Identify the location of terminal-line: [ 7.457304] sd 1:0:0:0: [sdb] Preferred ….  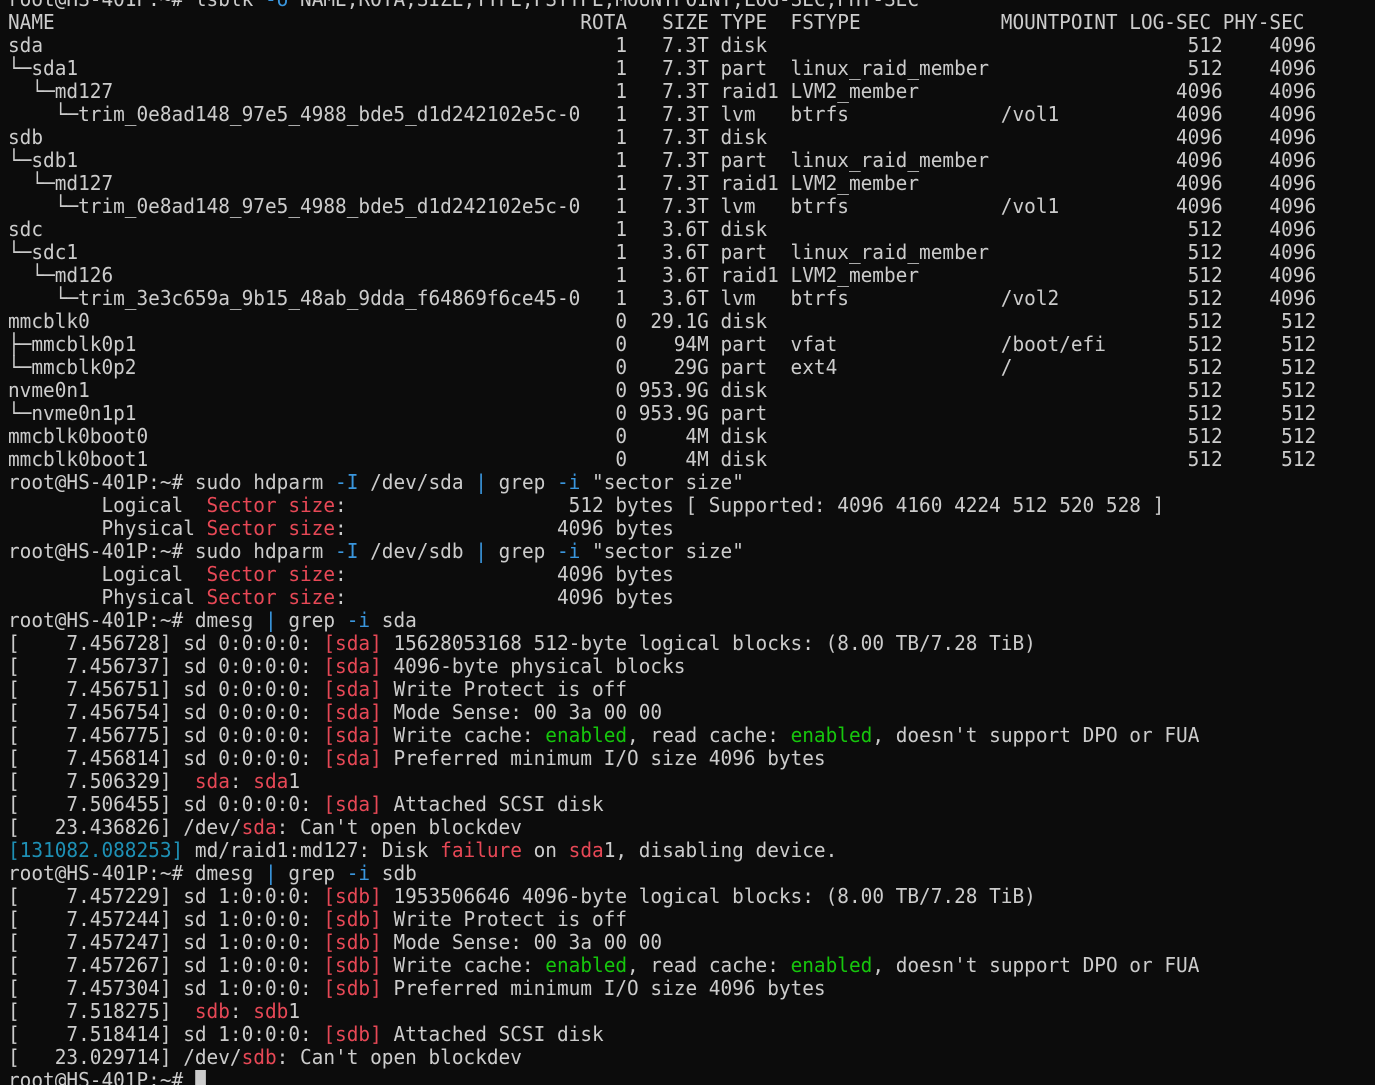
(671, 988).